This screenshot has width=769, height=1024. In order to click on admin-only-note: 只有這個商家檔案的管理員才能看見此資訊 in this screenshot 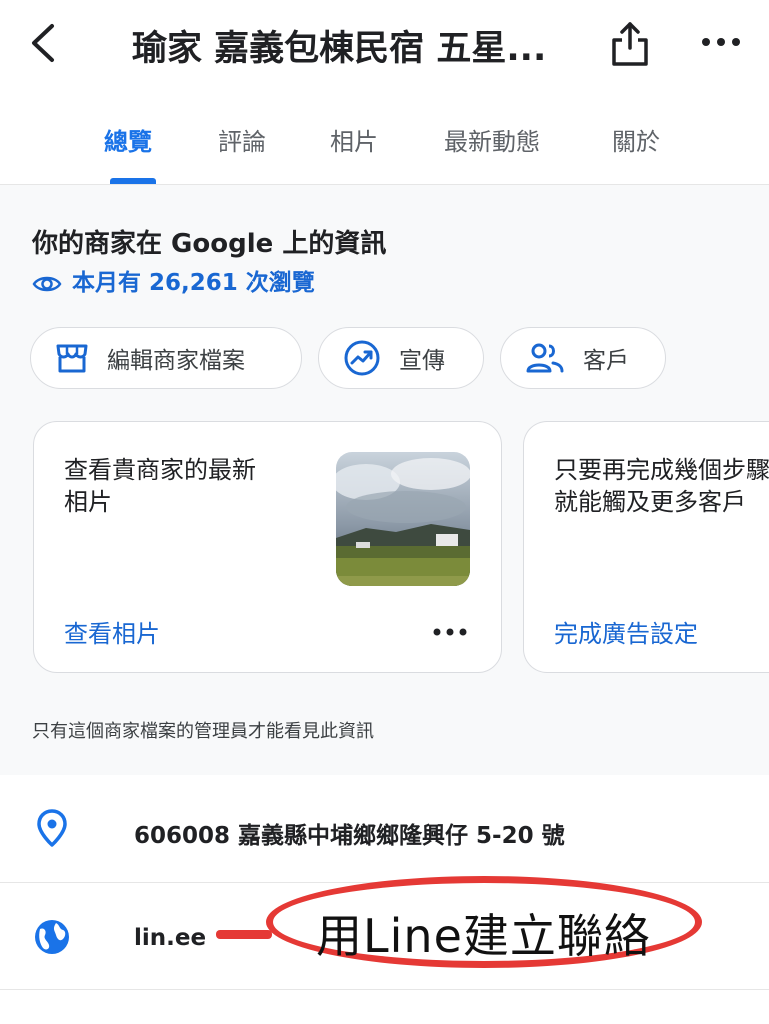, I will do `click(203, 731)`.